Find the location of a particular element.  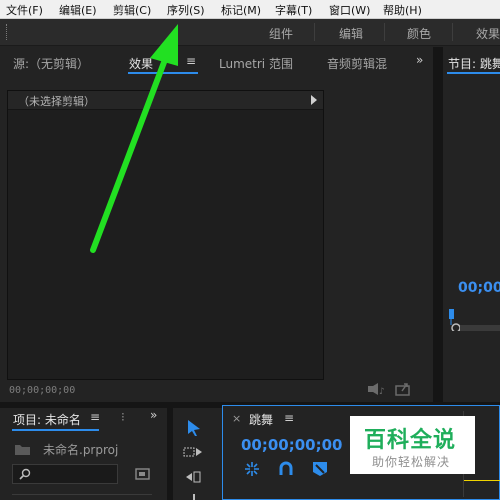

ripple-edit-icon is located at coordinates (194, 477).